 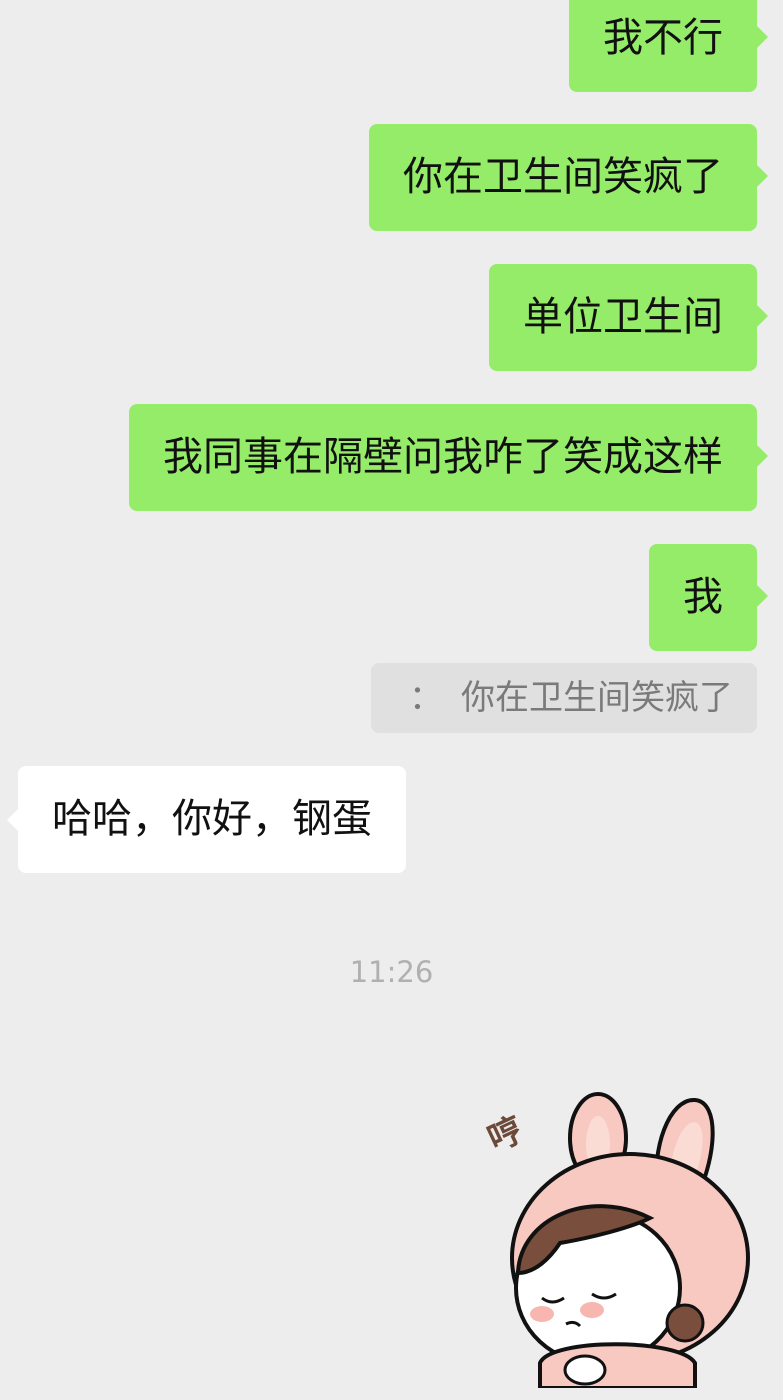 I want to click on message-bubble-outgoing: 我, so click(x=708, y=597).